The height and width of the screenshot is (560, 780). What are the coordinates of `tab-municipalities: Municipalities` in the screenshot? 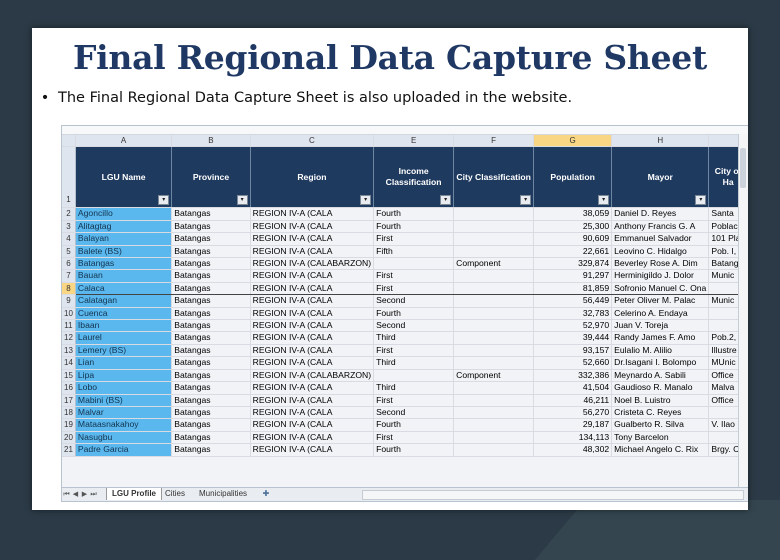 It's located at (223, 494).